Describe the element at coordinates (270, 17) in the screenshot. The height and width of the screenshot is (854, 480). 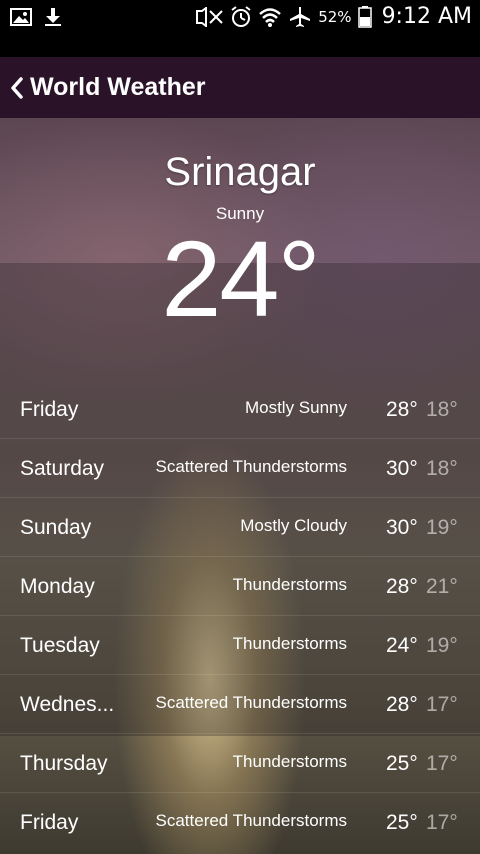
I see `wifi-icon` at that location.